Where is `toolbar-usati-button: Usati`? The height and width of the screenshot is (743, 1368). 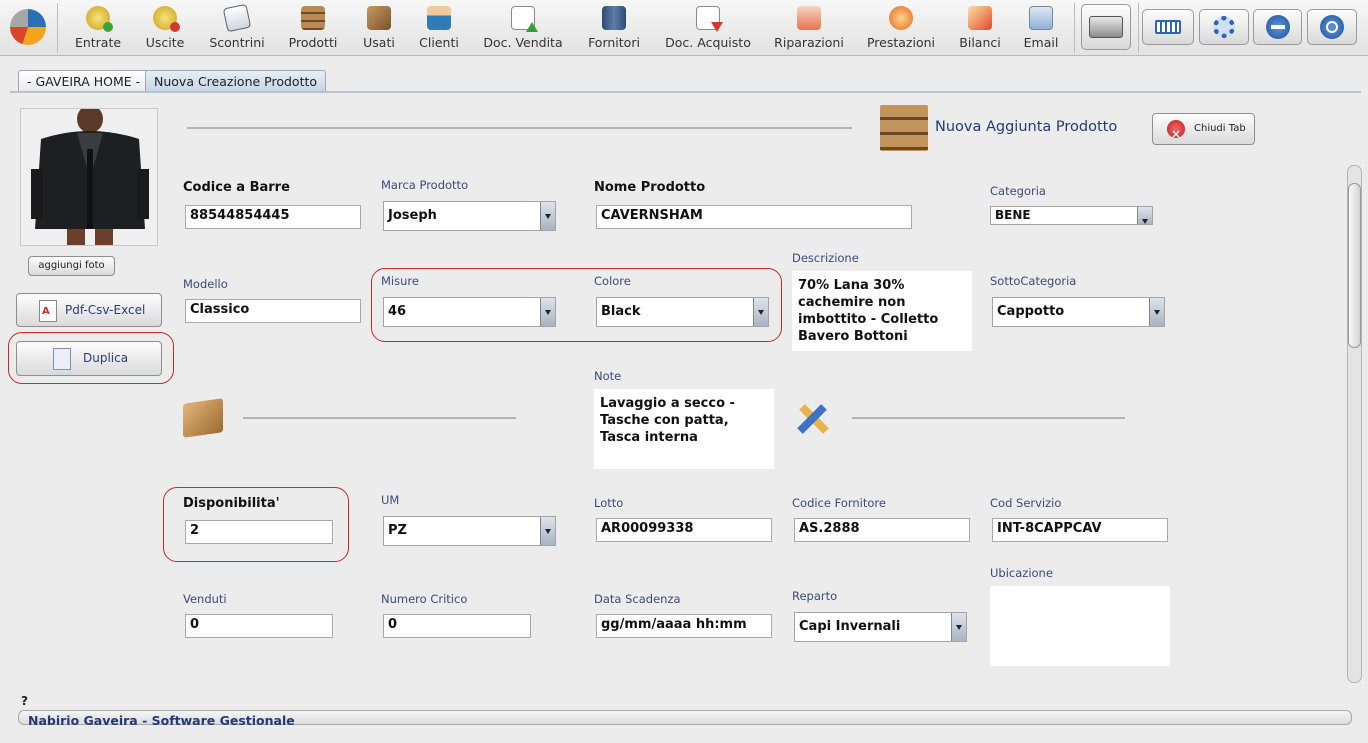
toolbar-usati-button: Usati is located at coordinates (379, 28).